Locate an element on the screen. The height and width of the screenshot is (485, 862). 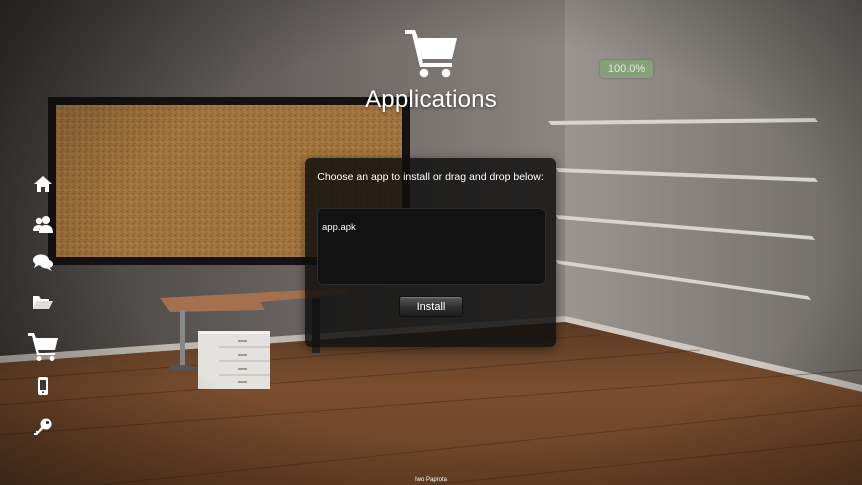
file-drop-zone: app.apk is located at coordinates (431, 246).